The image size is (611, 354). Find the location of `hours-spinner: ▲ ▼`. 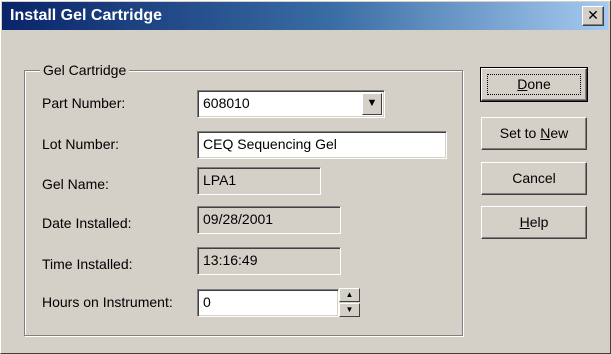

hours-spinner: ▲ ▼ is located at coordinates (349, 302).